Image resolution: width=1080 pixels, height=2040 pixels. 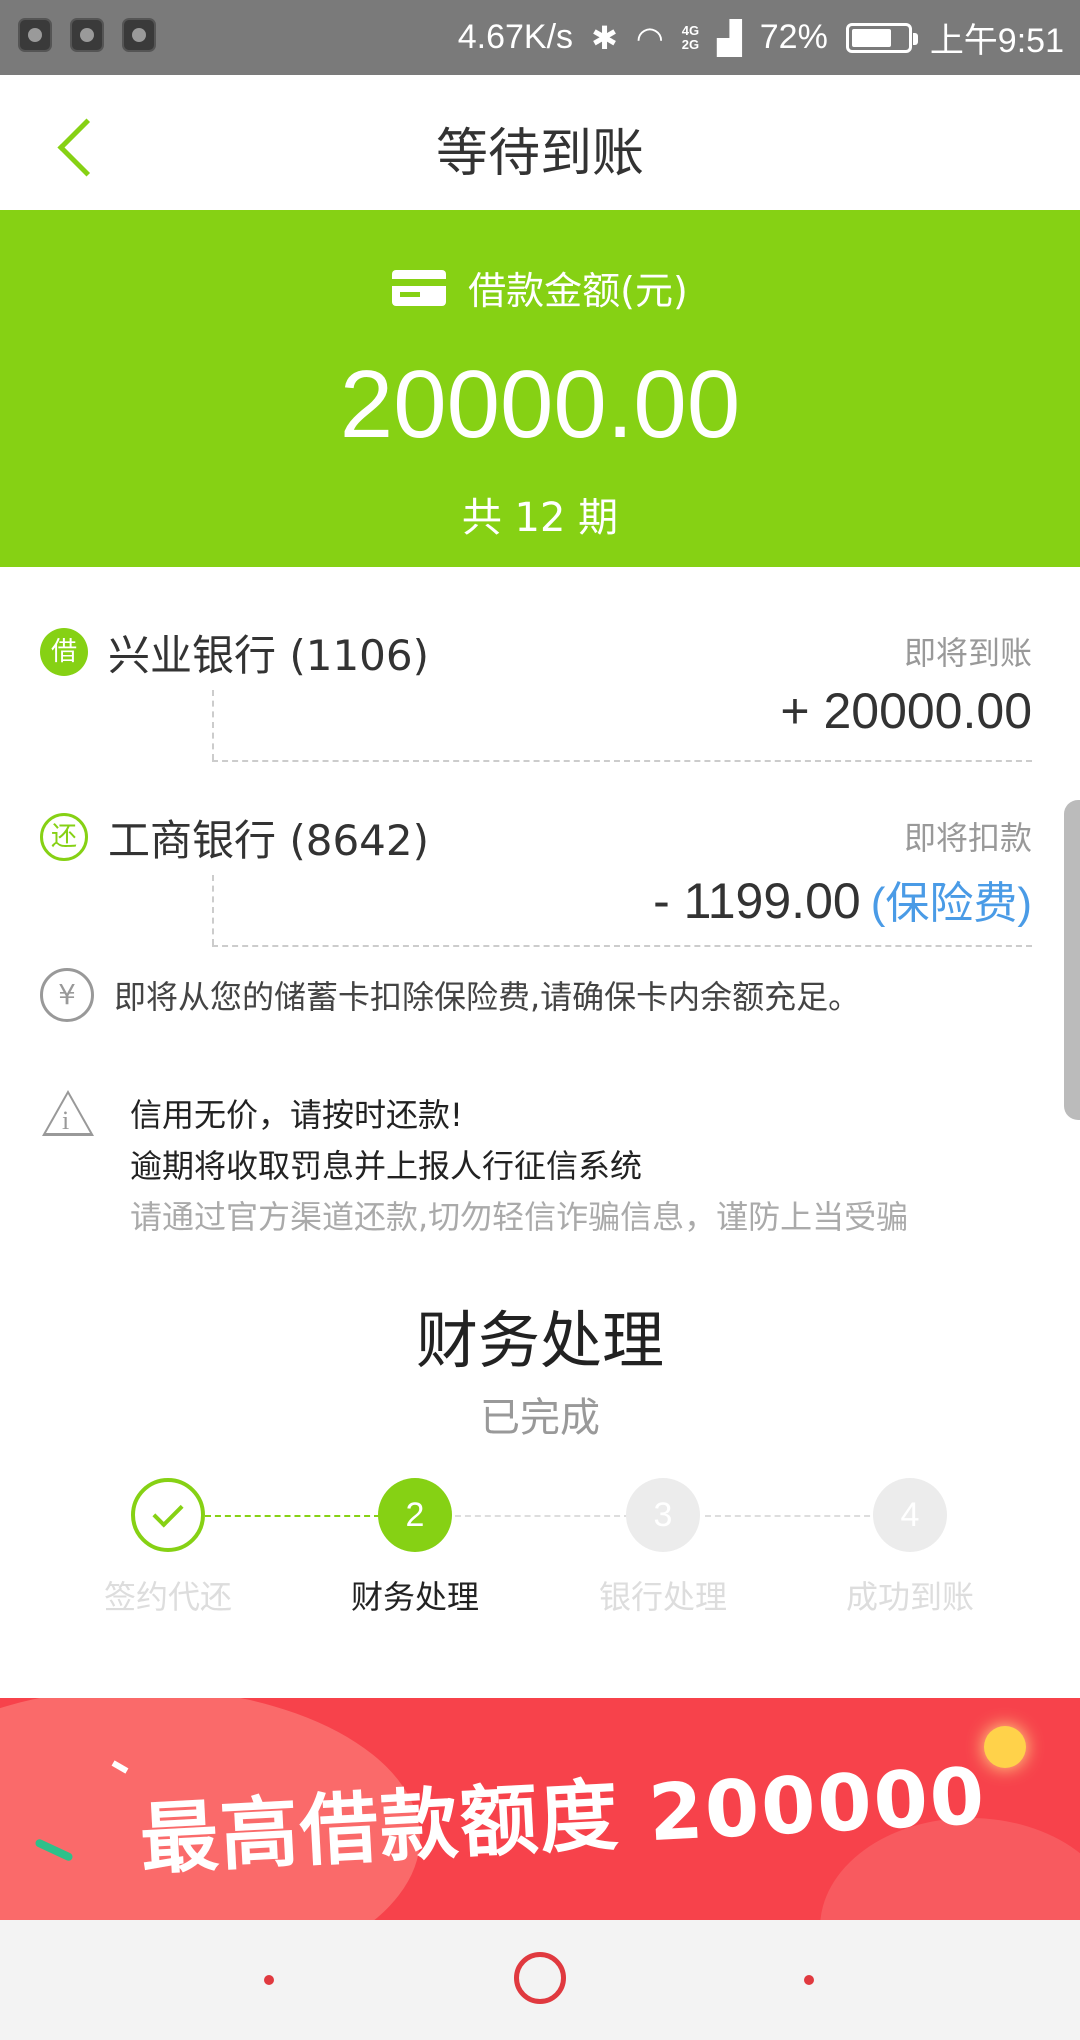 What do you see at coordinates (415, 1515) in the screenshot?
I see `step-number: 2` at bounding box center [415, 1515].